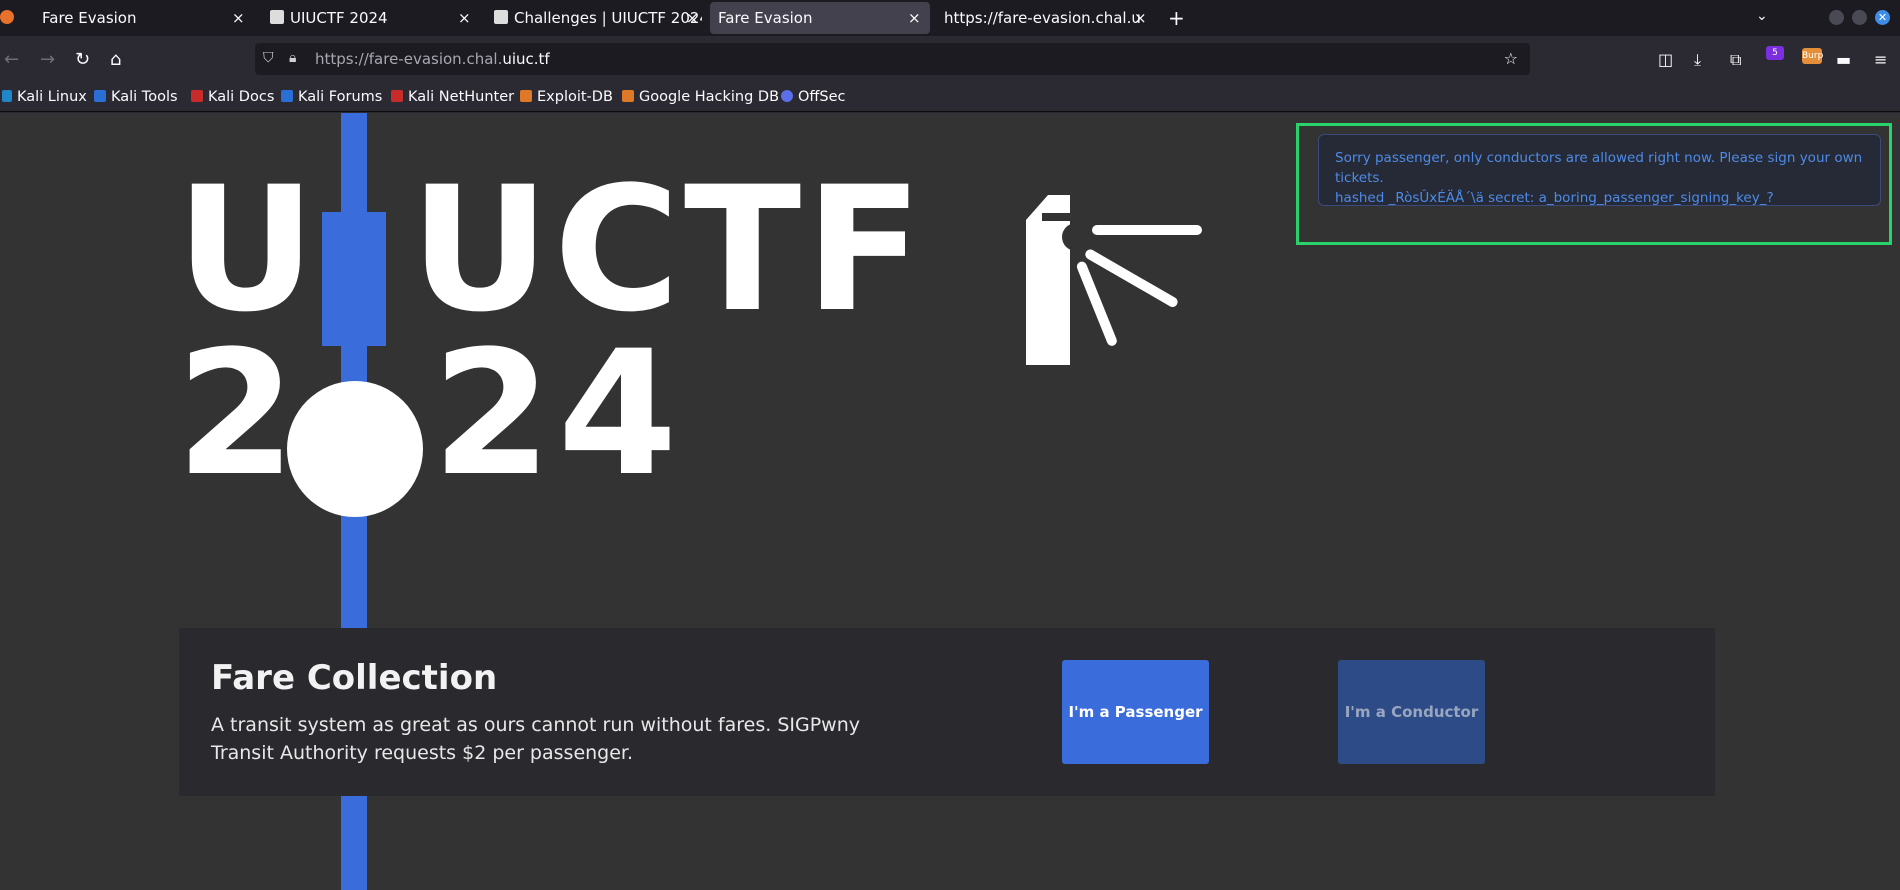 This screenshot has width=1900, height=890. I want to click on kali-dragon-icon, so click(7, 96).